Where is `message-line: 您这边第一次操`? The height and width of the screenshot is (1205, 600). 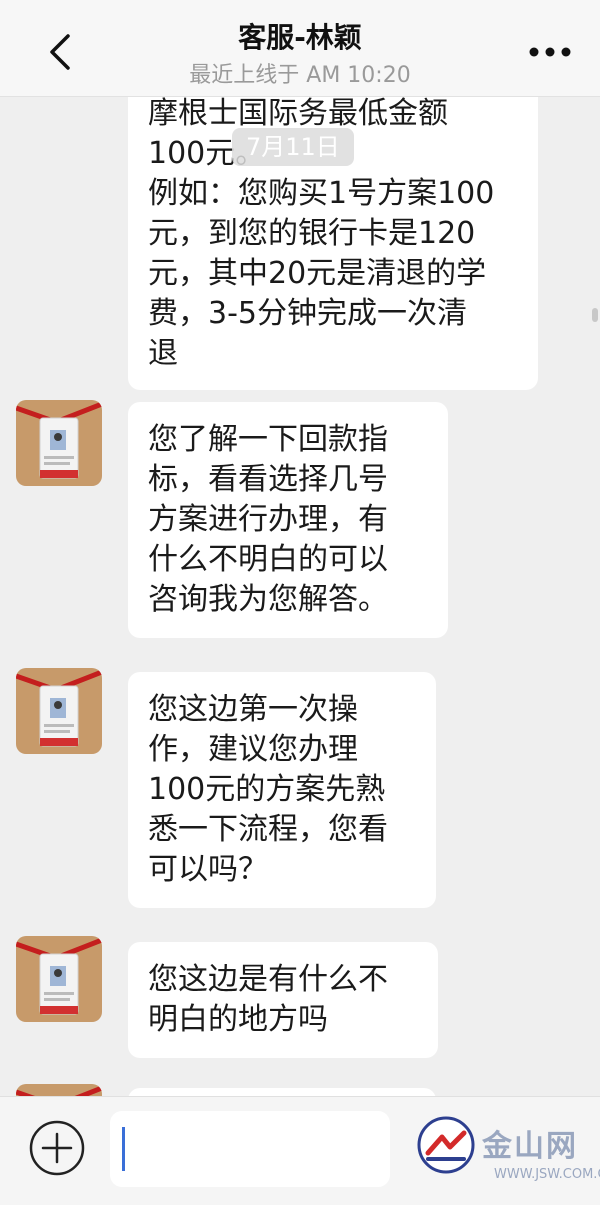 message-line: 您这边第一次操 is located at coordinates (253, 709).